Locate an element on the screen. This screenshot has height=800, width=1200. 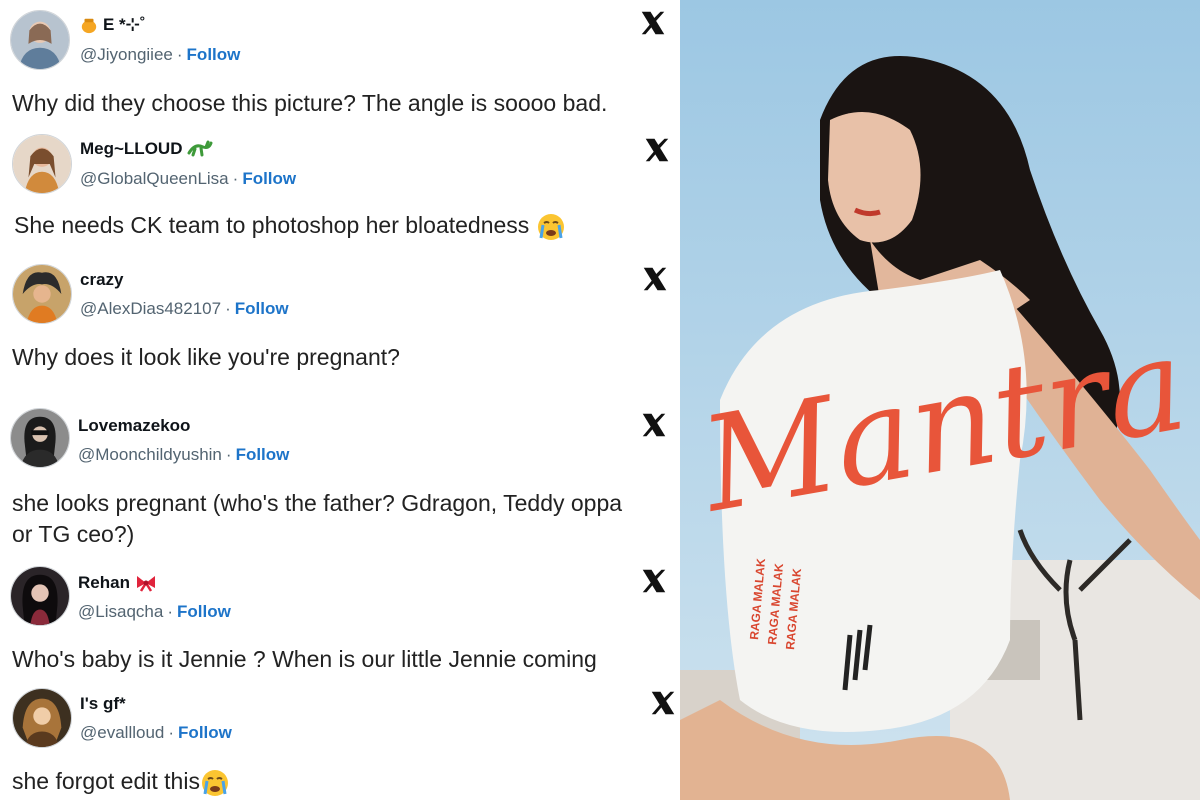
handle-line: @evallloud · Follow is located at coordinates (156, 733).